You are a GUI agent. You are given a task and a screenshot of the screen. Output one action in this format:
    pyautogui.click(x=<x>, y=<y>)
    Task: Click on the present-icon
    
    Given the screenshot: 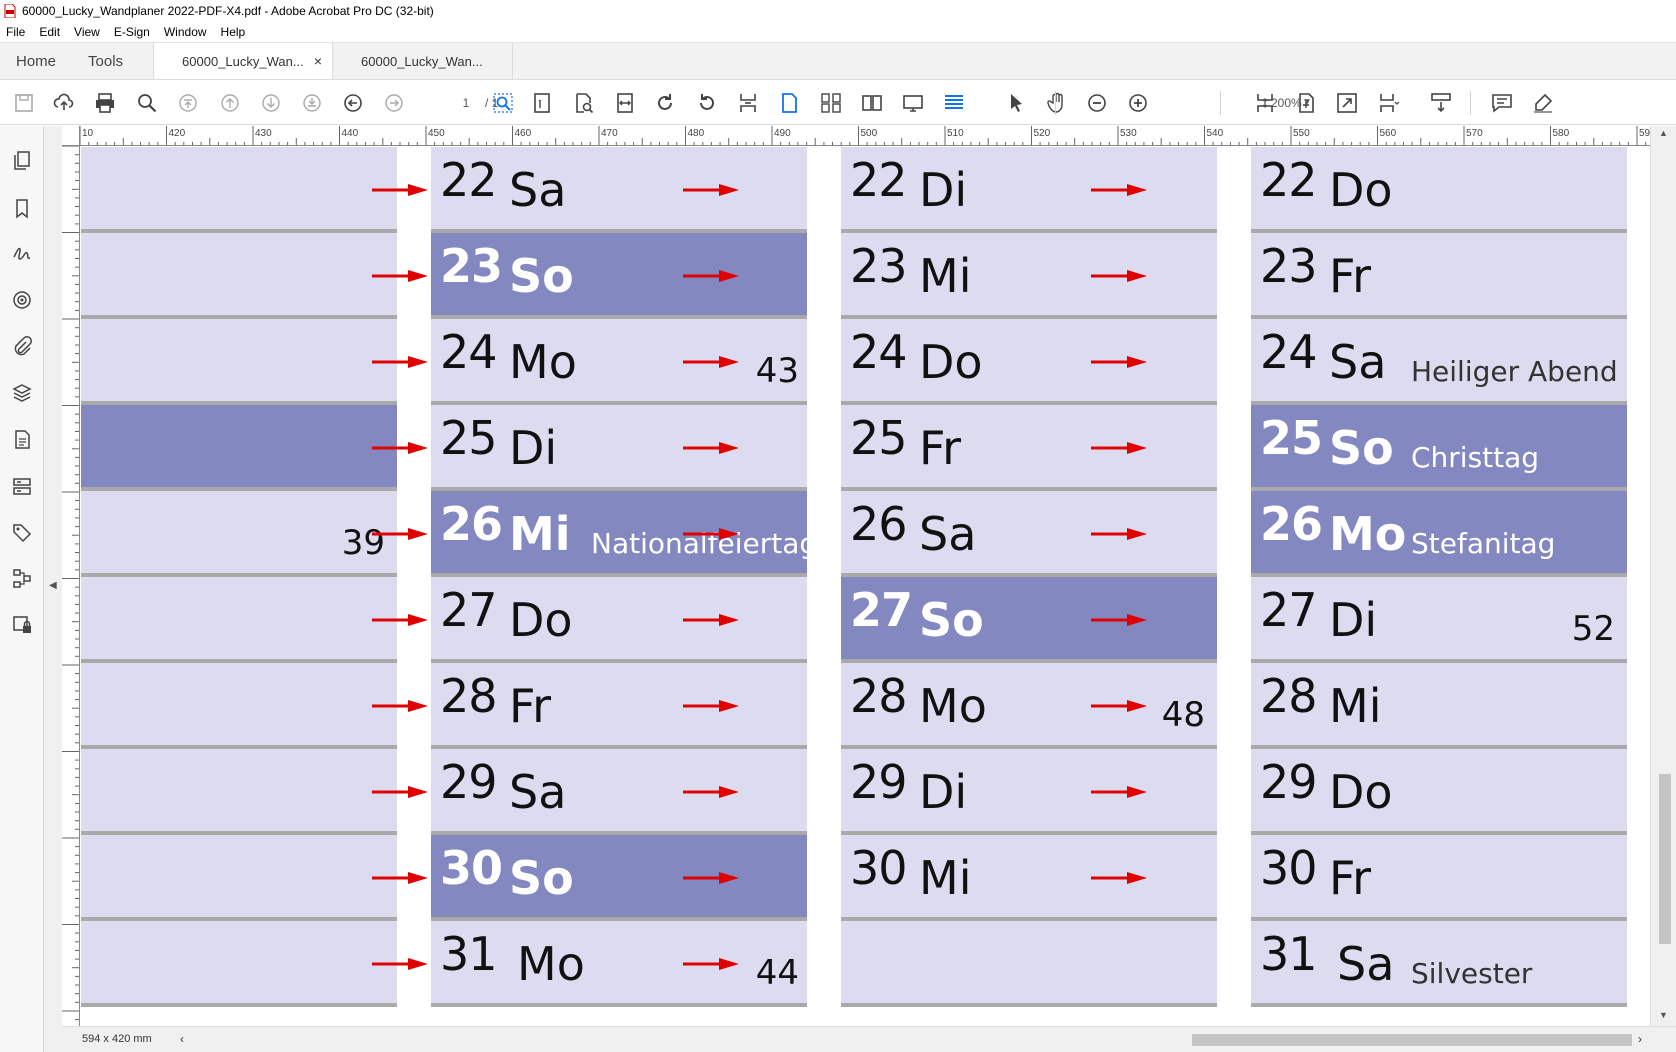 What is the action you would take?
    pyautogui.click(x=913, y=103)
    